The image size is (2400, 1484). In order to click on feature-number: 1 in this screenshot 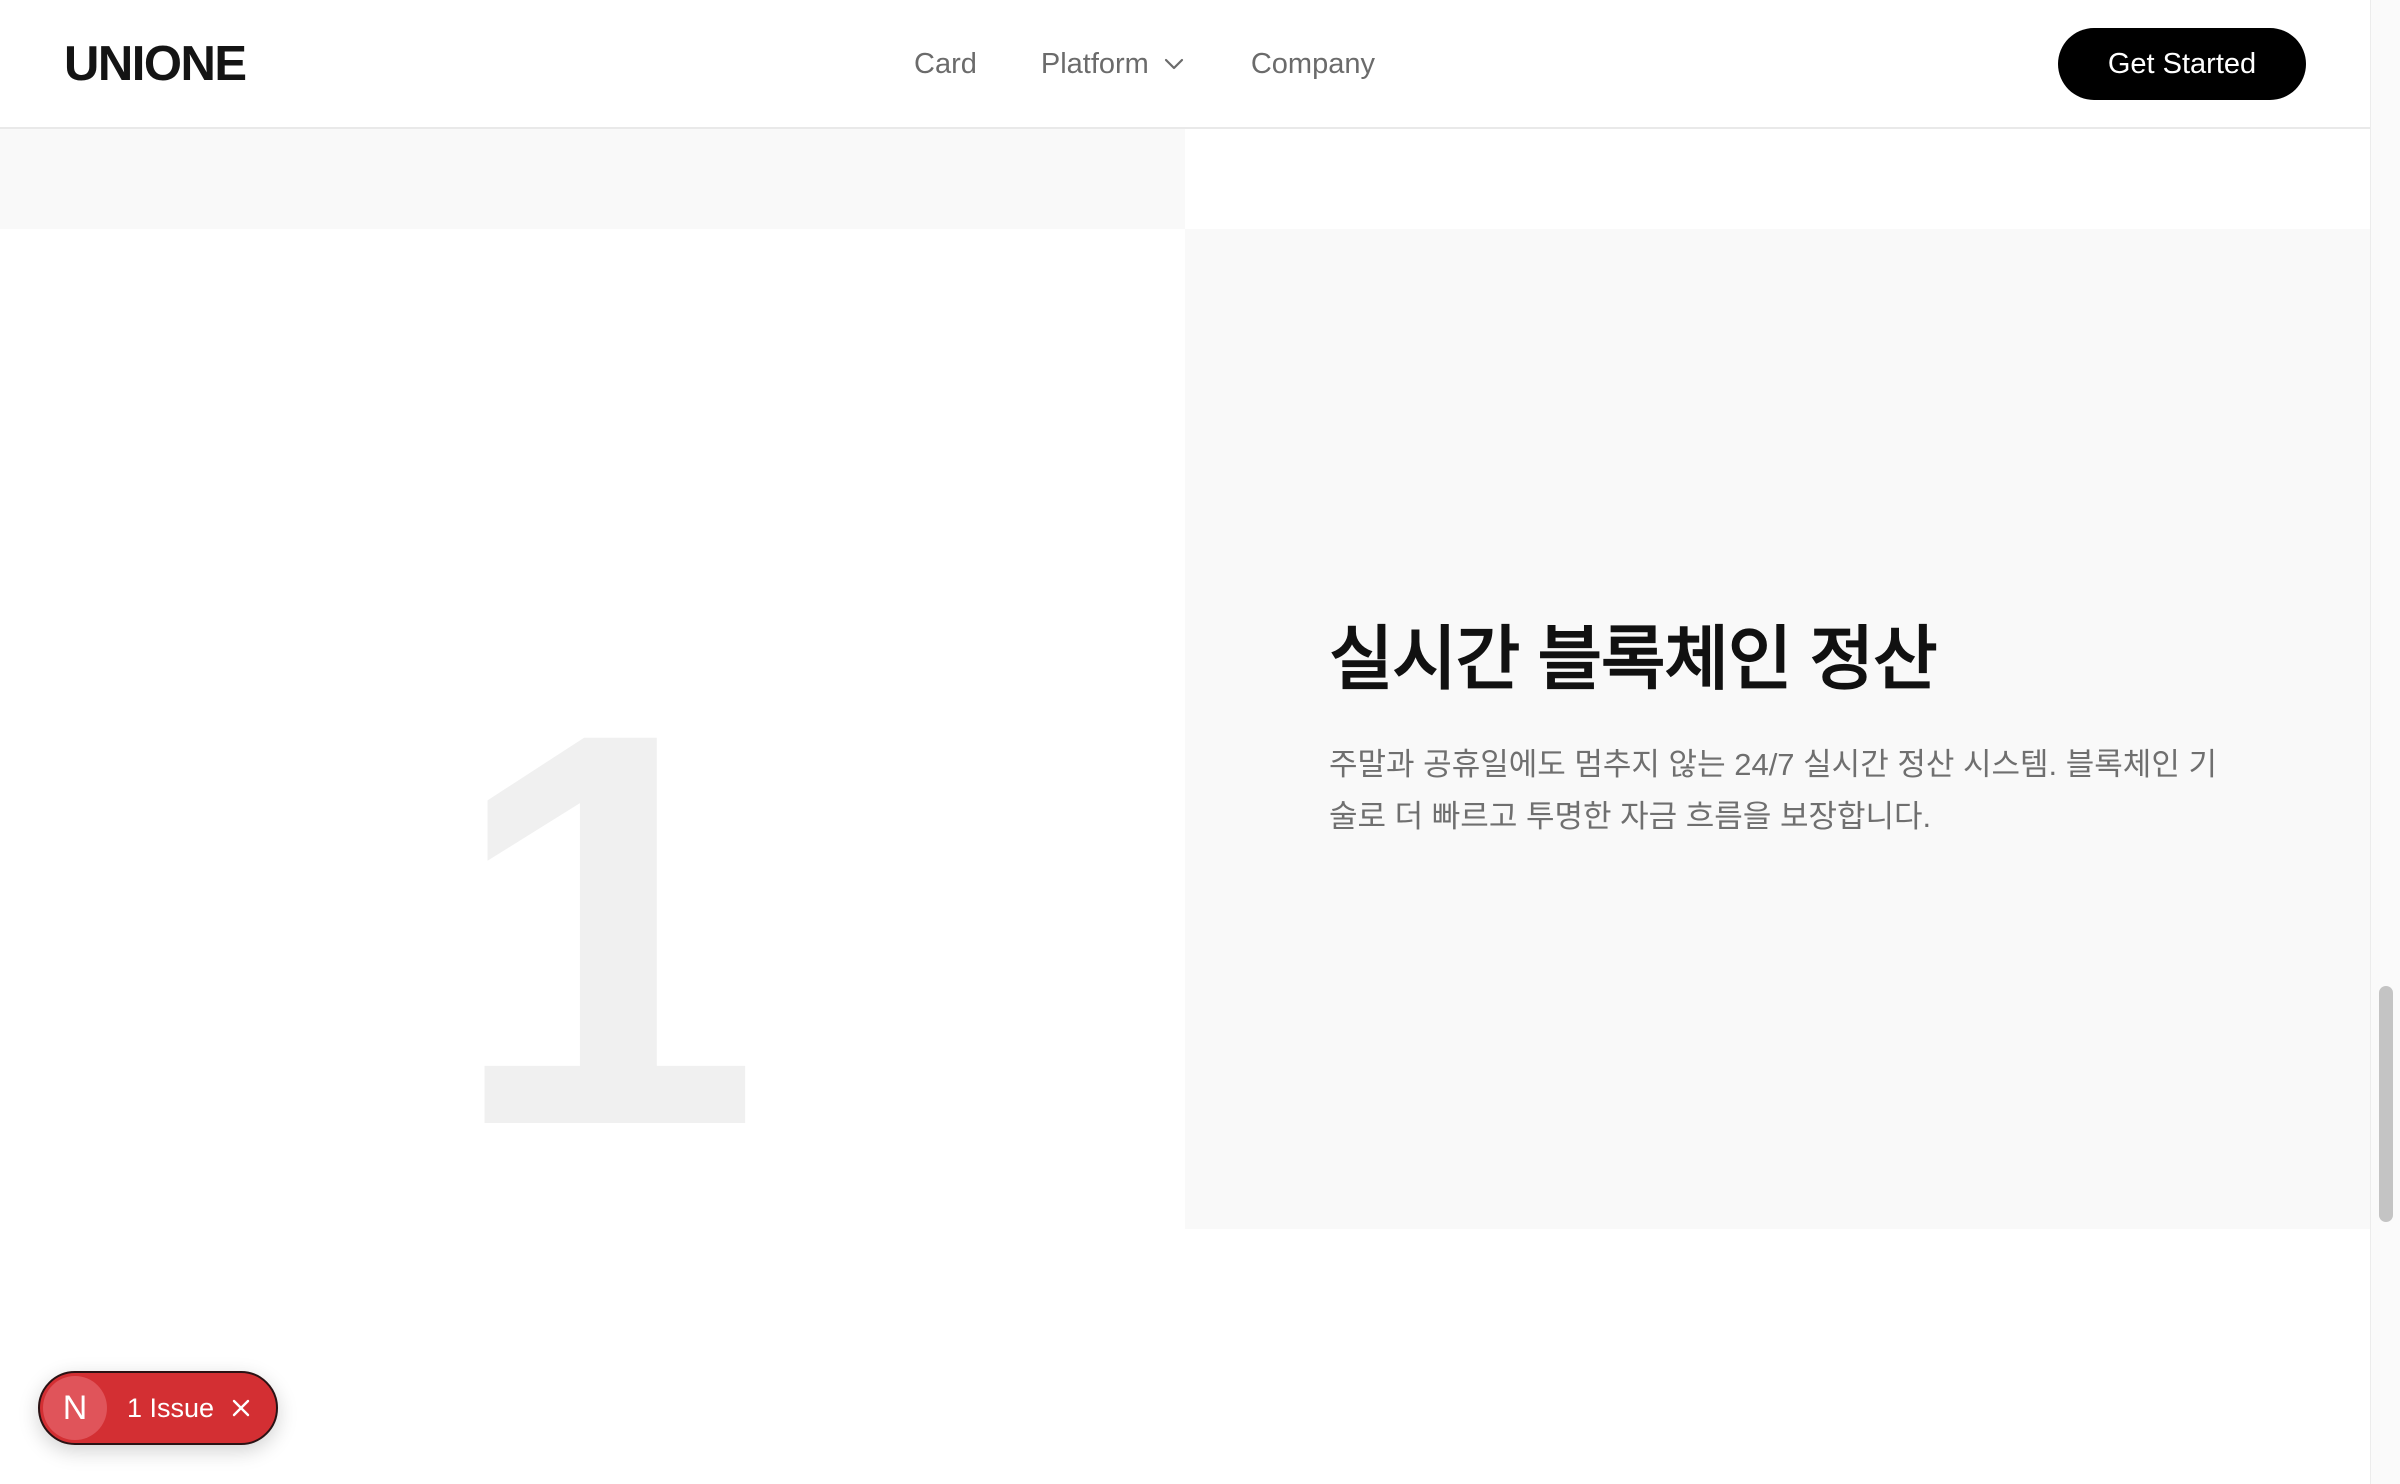, I will do `click(604, 929)`.